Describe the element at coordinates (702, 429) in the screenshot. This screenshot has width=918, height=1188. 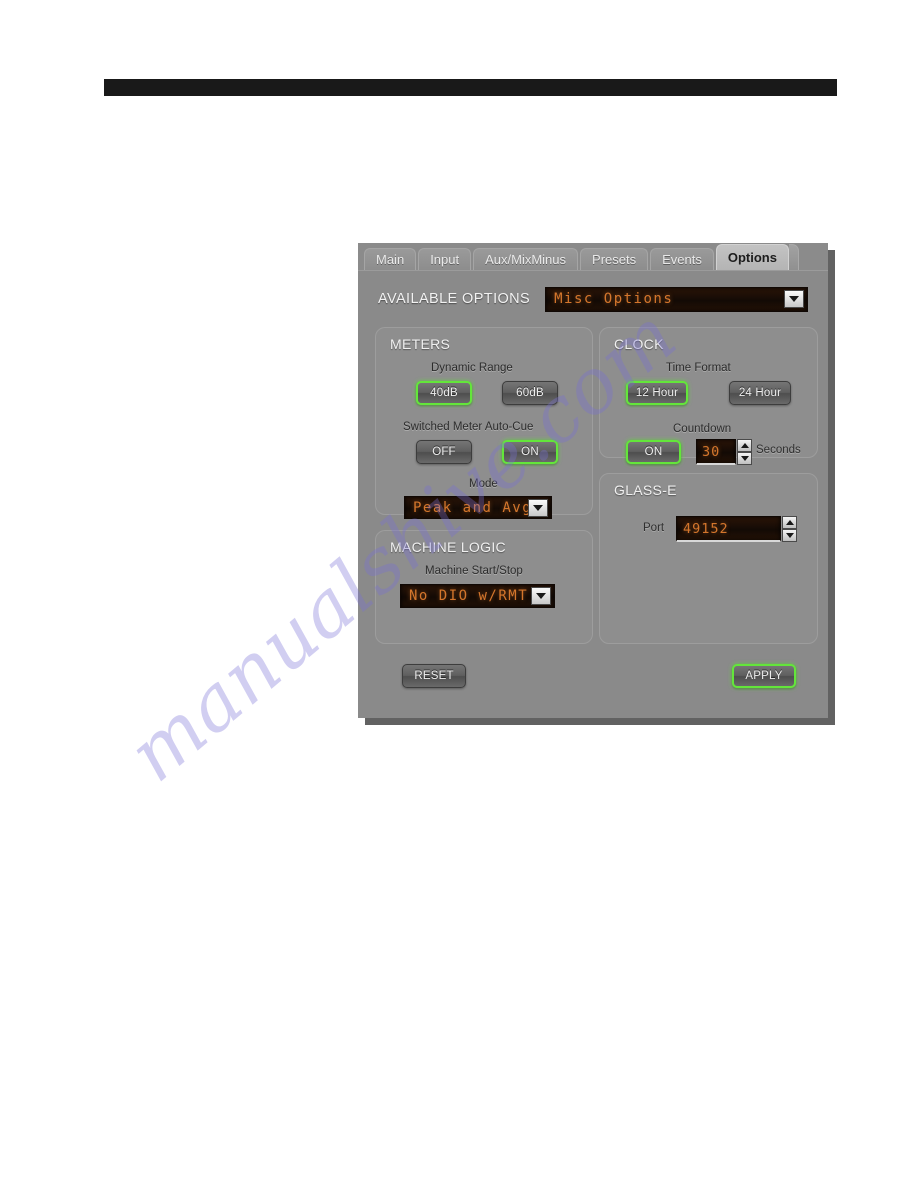
I see `countdown-label: Countdown` at that location.